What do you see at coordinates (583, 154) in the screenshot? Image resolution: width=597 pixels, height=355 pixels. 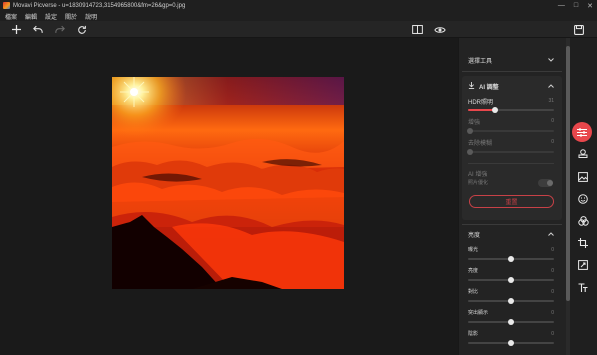 I see `stamp-icon` at bounding box center [583, 154].